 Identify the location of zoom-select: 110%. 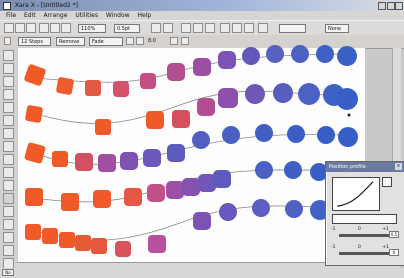
(92, 28).